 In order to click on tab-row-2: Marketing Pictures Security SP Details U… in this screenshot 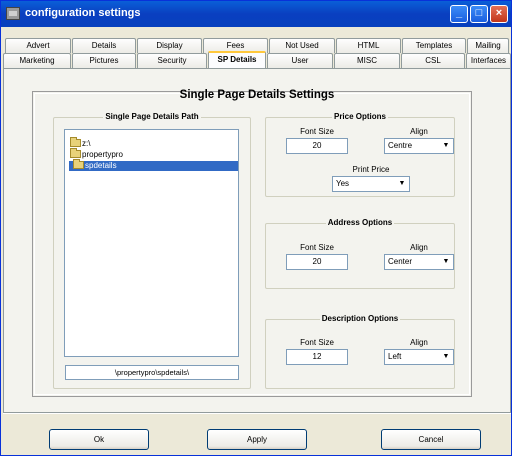, I will do `click(257, 59)`.